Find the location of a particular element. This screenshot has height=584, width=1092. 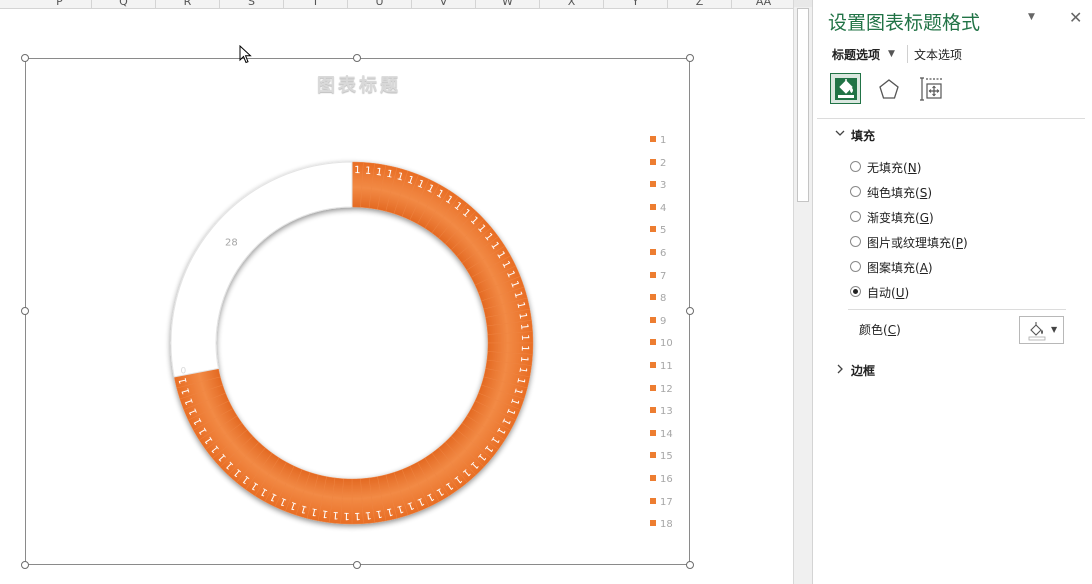

legend-label: 5 is located at coordinates (663, 231).